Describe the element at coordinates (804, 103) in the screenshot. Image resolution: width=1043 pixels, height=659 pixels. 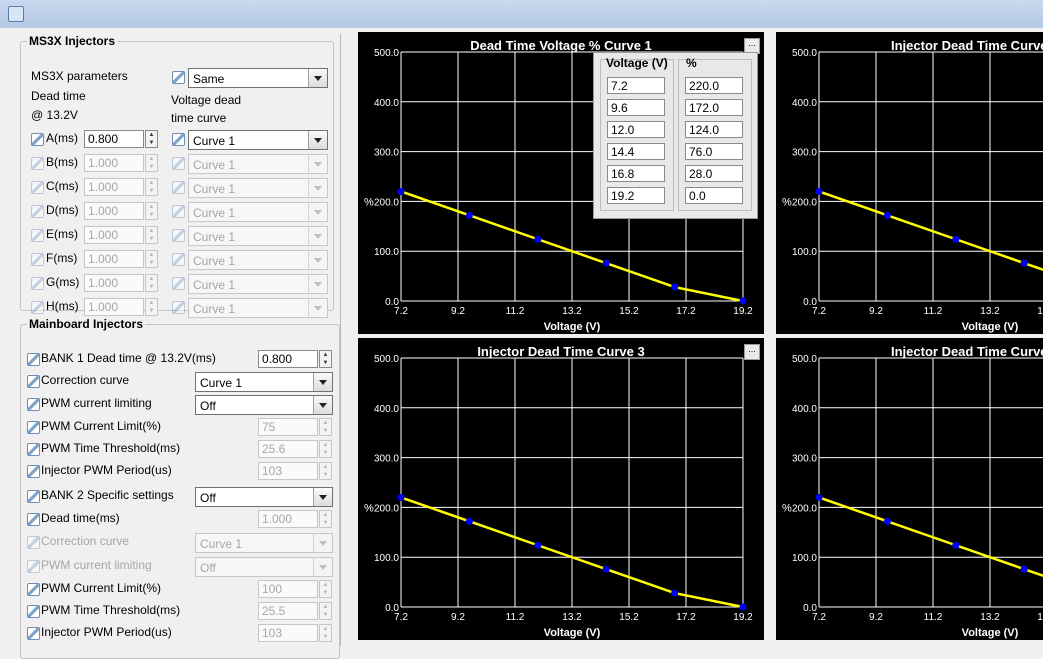
I see `y-tick-label: 400.0` at that location.